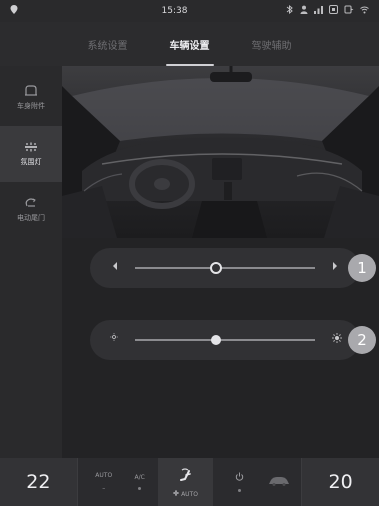 This screenshot has height=506, width=379. What do you see at coordinates (140, 482) in the screenshot?
I see `ac-button: A/C` at bounding box center [140, 482].